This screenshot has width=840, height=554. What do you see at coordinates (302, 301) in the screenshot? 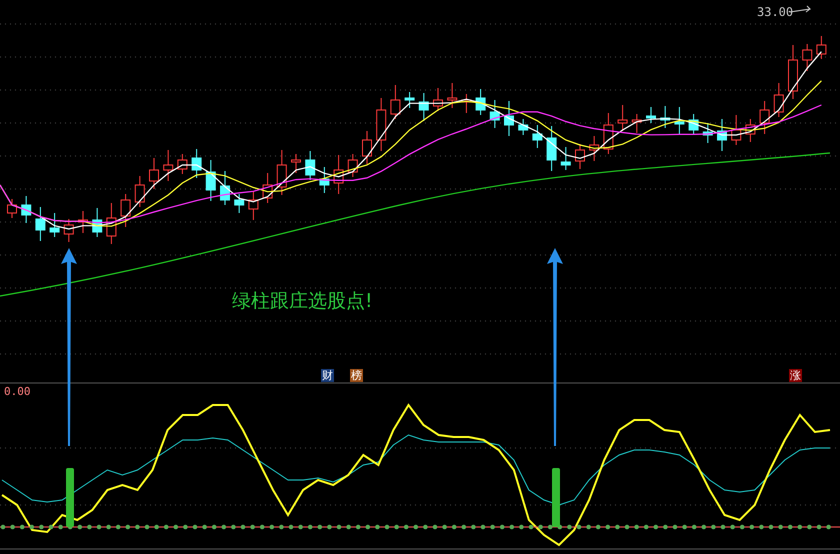
I see `annotation-text: 绿柱跟庄选股点!` at bounding box center [302, 301].